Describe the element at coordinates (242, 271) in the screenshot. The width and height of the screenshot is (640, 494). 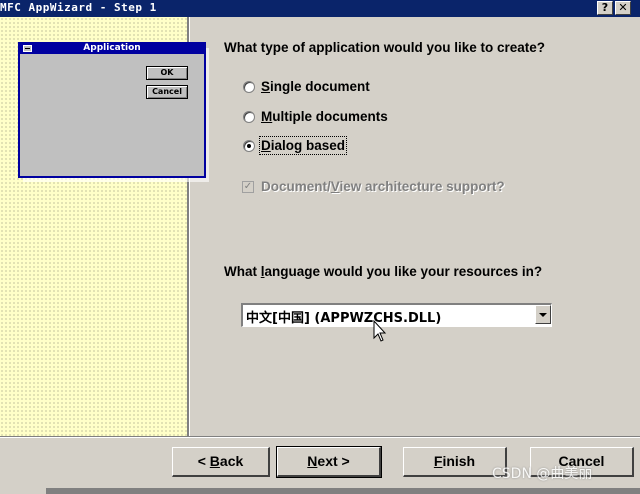
I see `q-pre: What` at that location.